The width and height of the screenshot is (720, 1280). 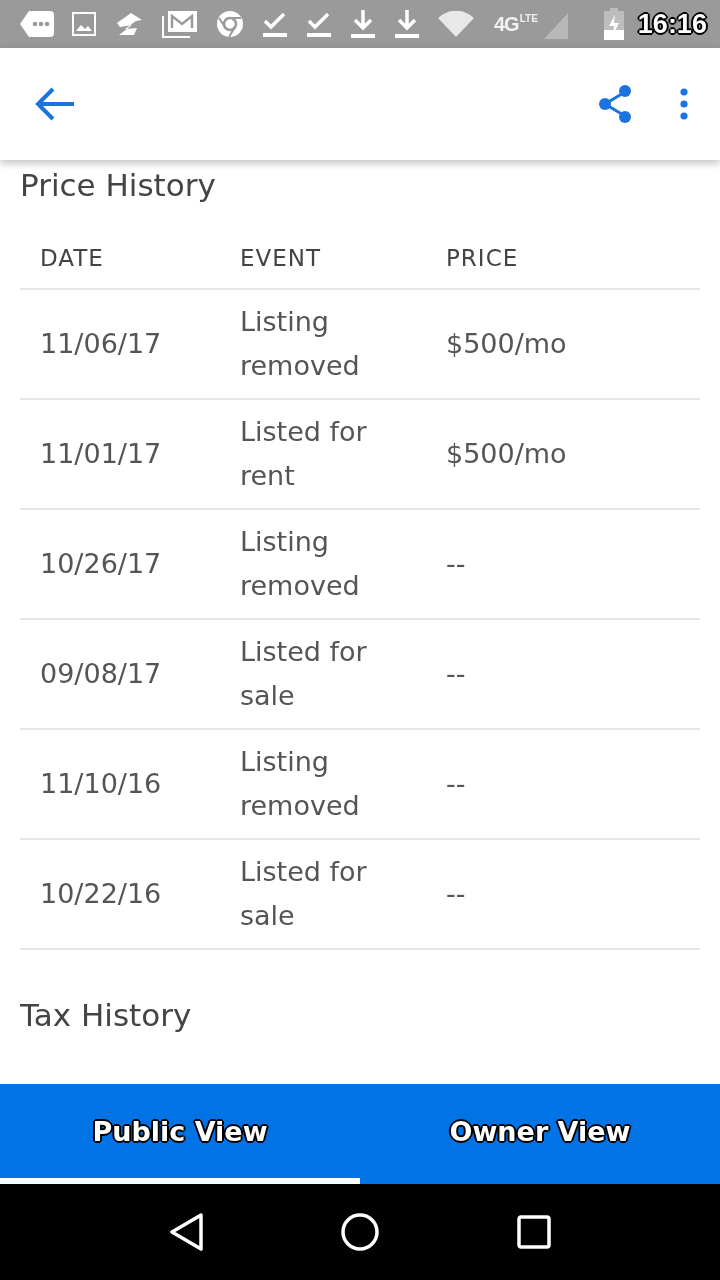 What do you see at coordinates (129, 24) in the screenshot?
I see `roof-logo-icon` at bounding box center [129, 24].